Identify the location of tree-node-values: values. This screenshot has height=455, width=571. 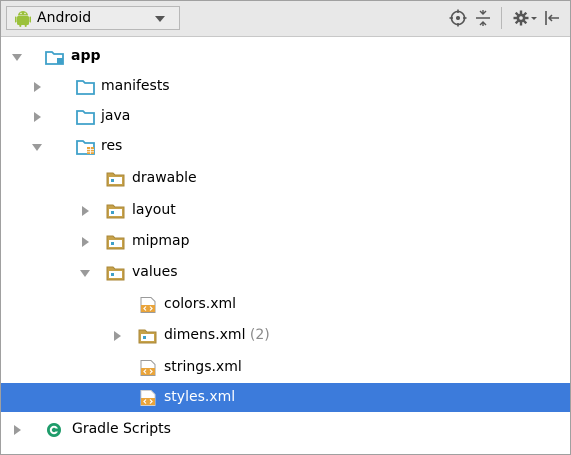
(285, 272).